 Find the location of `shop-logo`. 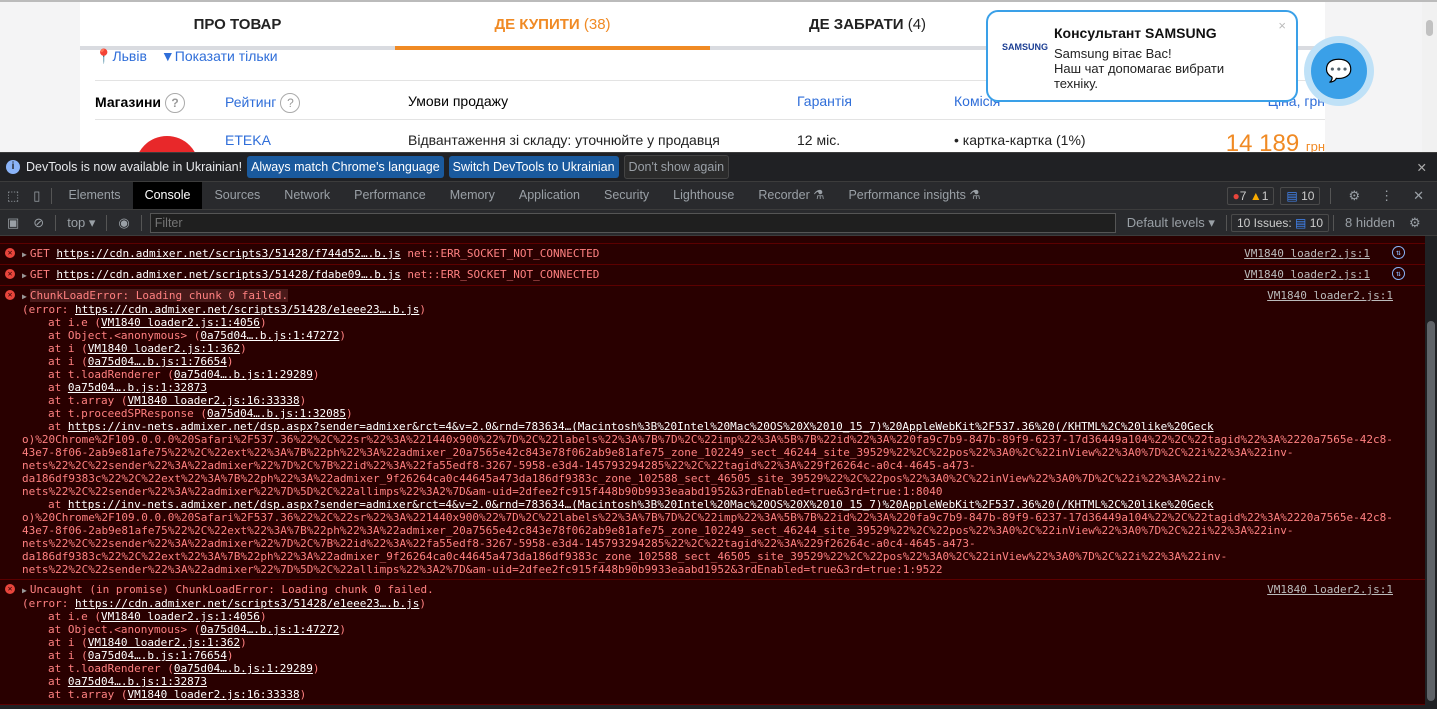

shop-logo is located at coordinates (167, 144).